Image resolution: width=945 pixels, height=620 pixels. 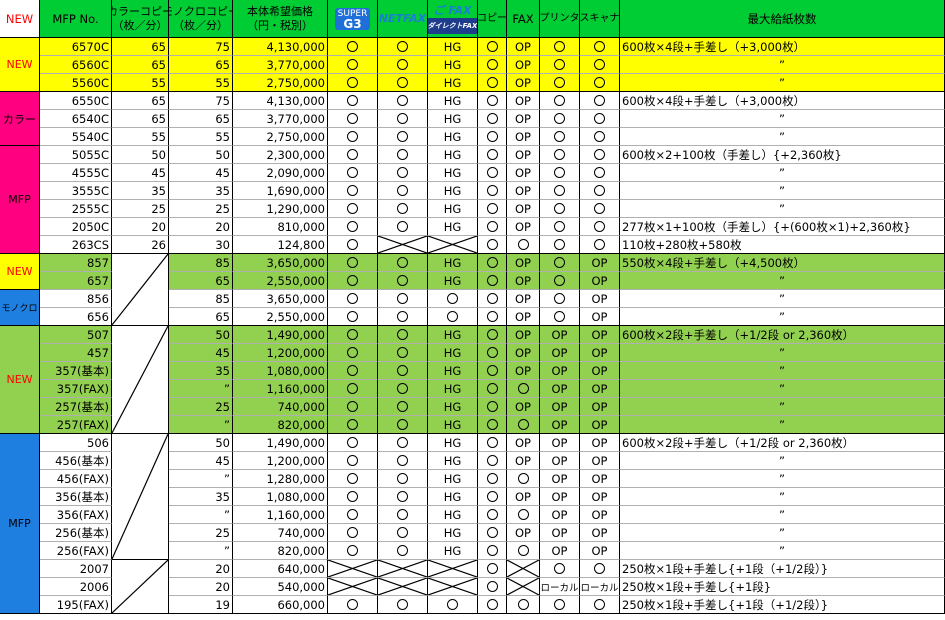 I want to click on model-number-cell: 257(FAX), so click(x=76, y=425).